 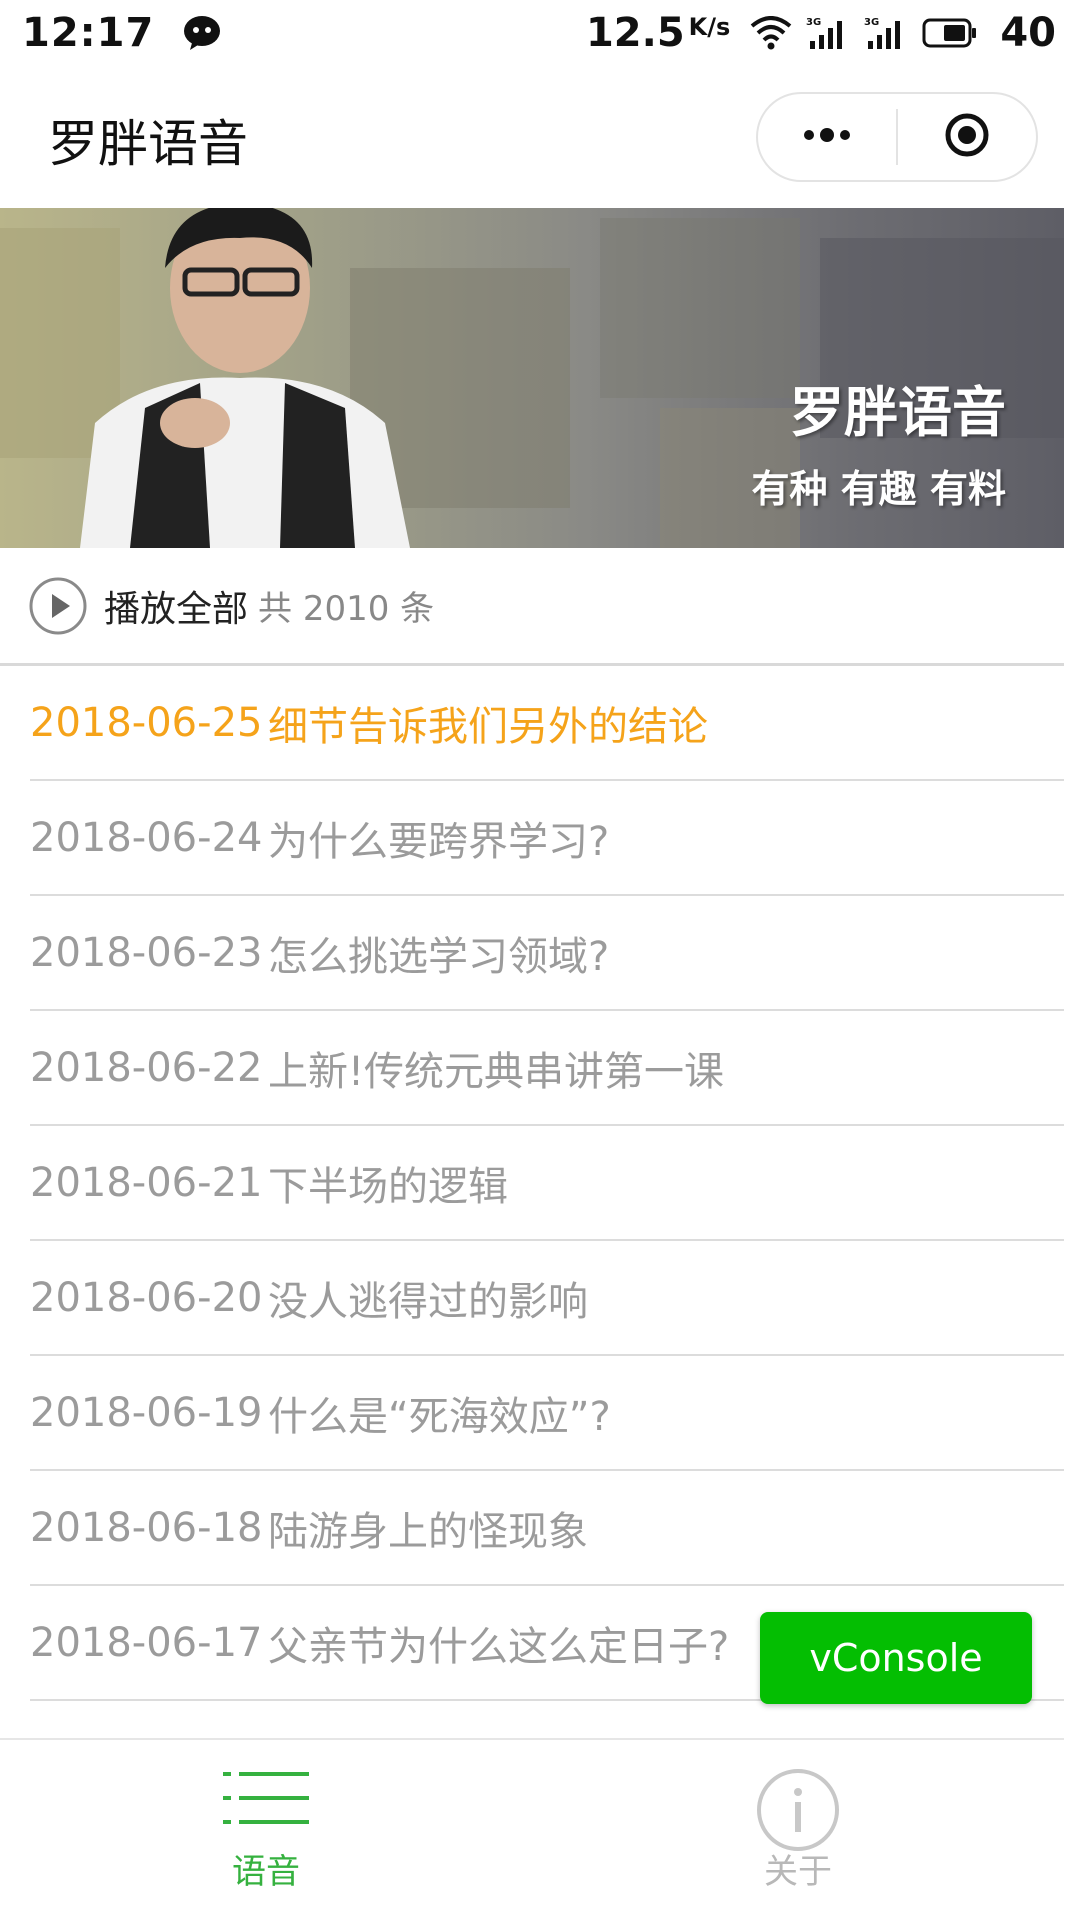 What do you see at coordinates (532, 607) in the screenshot?
I see `play-all-row: 播放全部 共 2010 条` at bounding box center [532, 607].